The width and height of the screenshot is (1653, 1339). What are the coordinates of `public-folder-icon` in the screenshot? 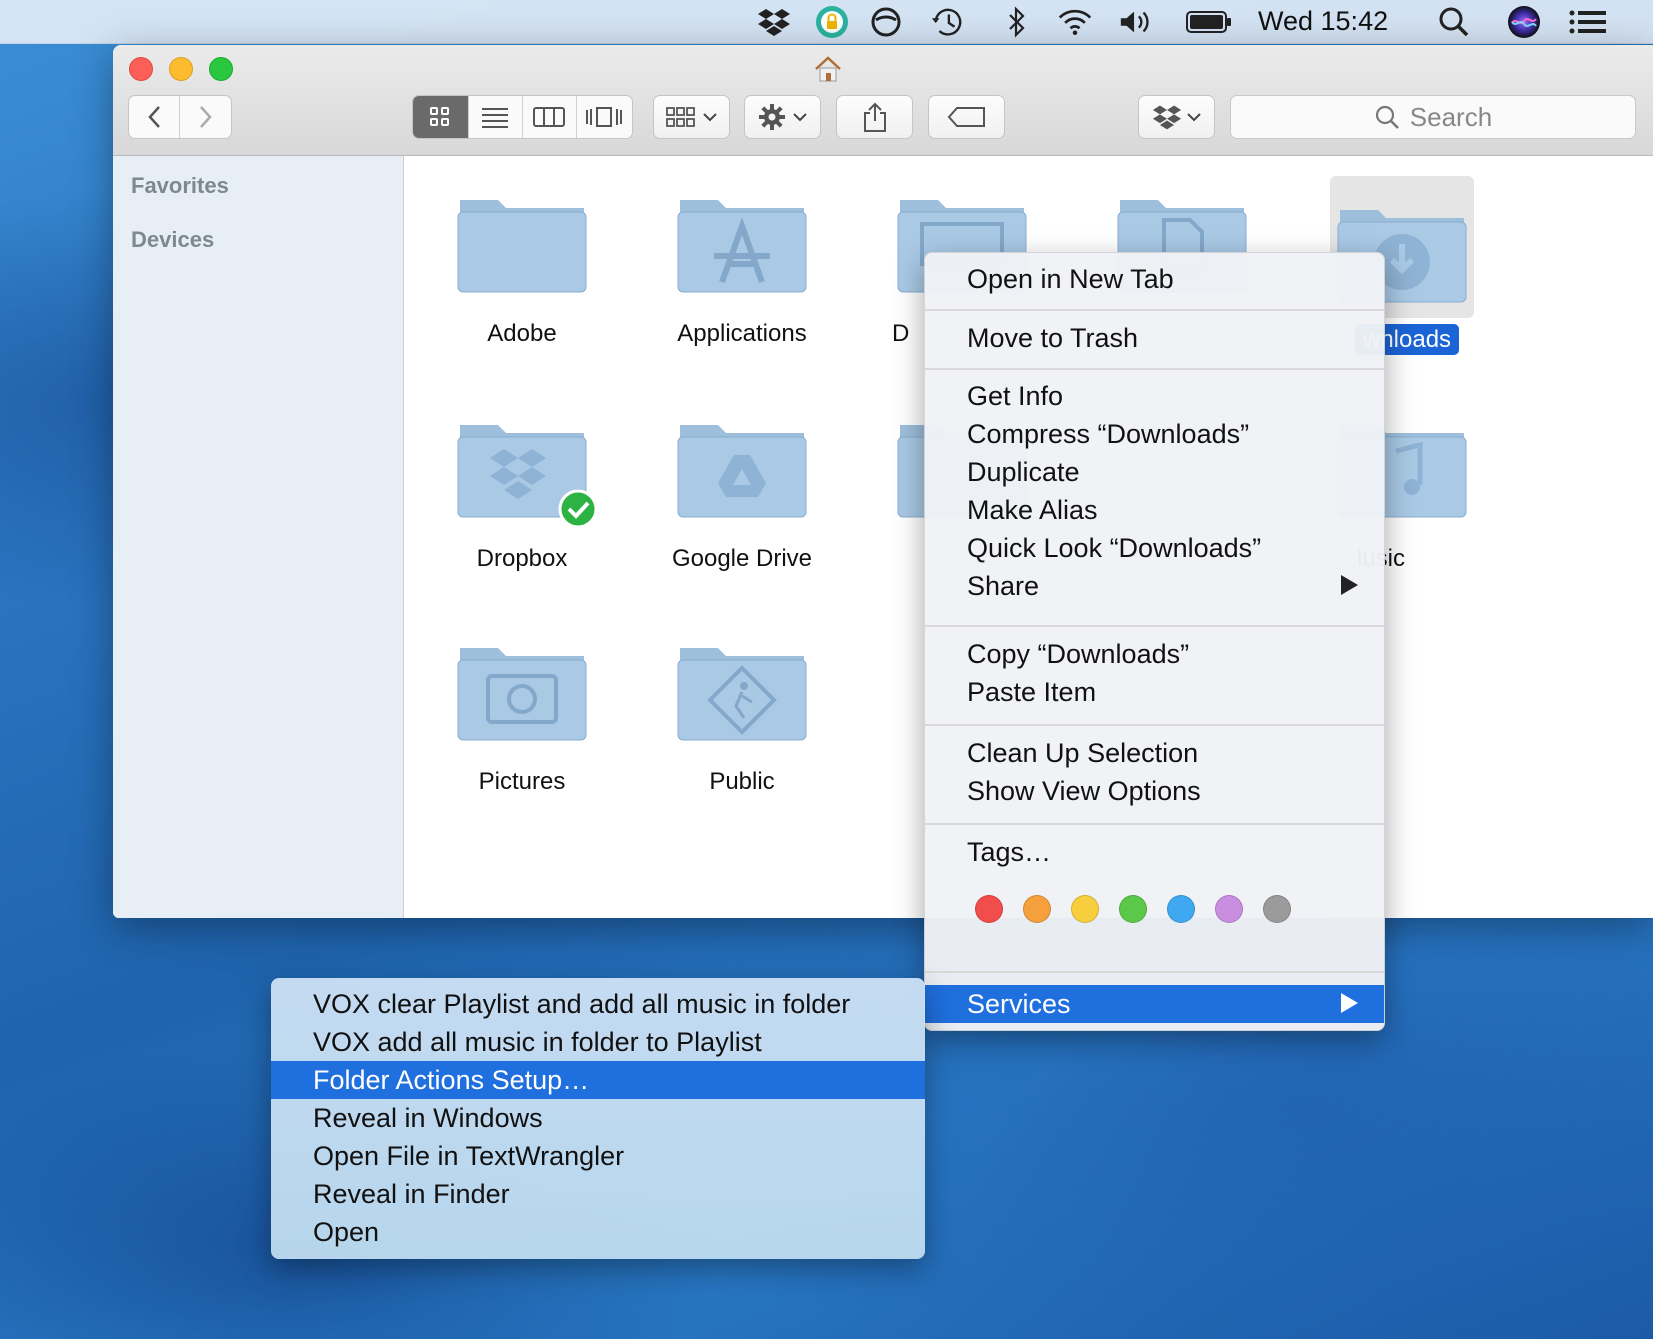 It's located at (742, 690).